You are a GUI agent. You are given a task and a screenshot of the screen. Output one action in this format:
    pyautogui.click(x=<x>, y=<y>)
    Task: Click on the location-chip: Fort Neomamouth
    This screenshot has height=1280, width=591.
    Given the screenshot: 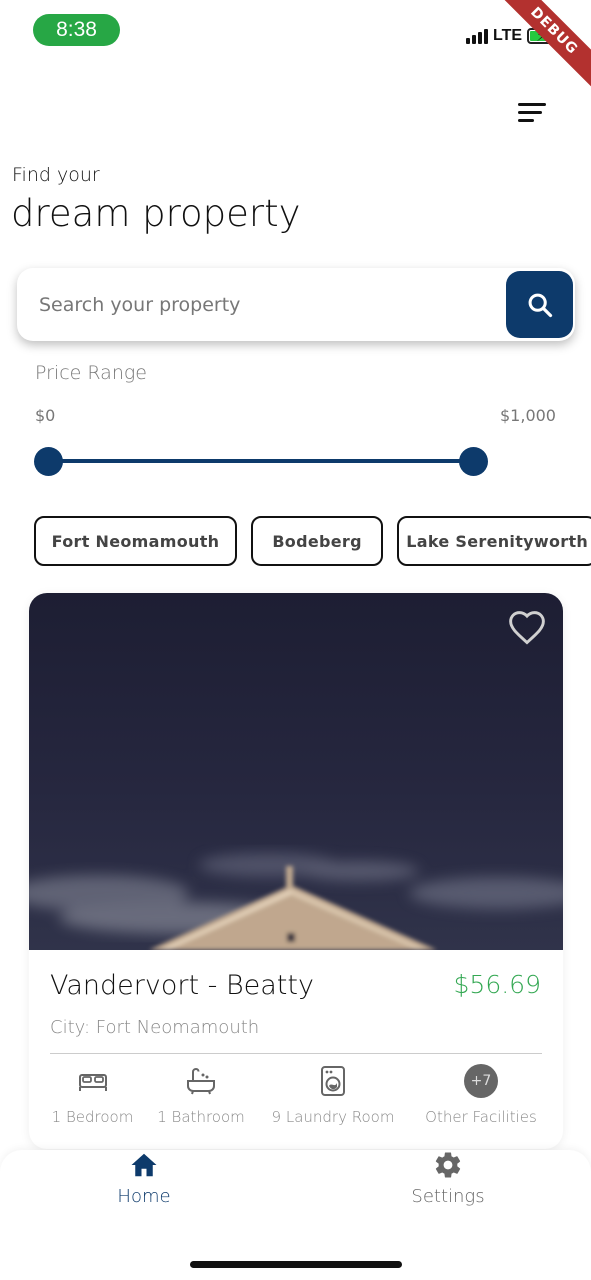 What is the action you would take?
    pyautogui.click(x=135, y=541)
    